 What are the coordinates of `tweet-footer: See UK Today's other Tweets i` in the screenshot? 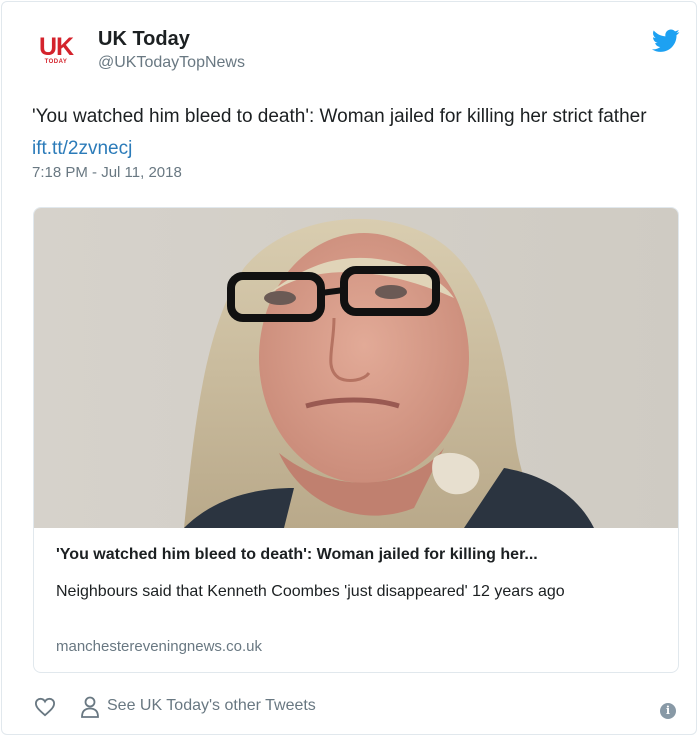 It's located at (349, 710).